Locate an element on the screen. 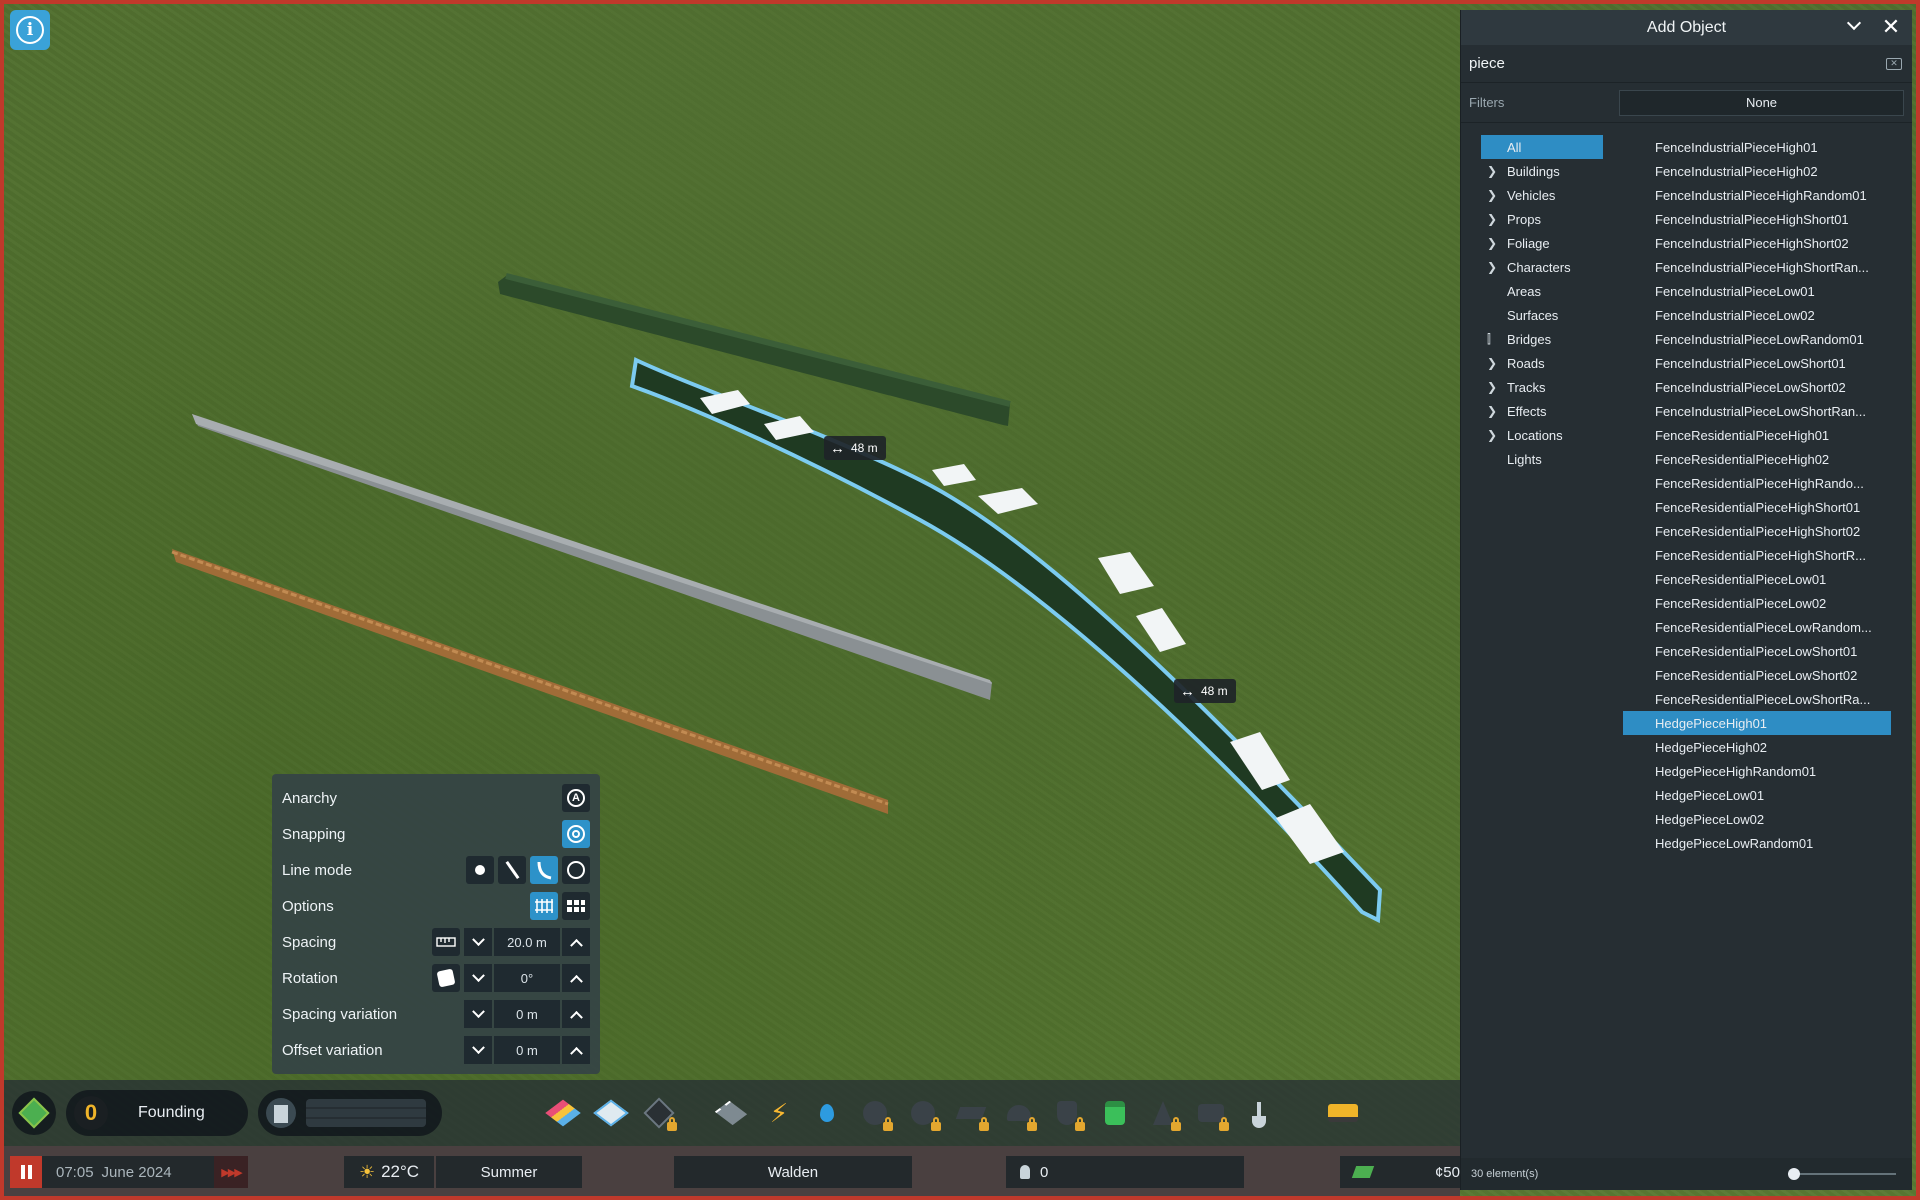  line-mode-straight-button is located at coordinates (512, 870).